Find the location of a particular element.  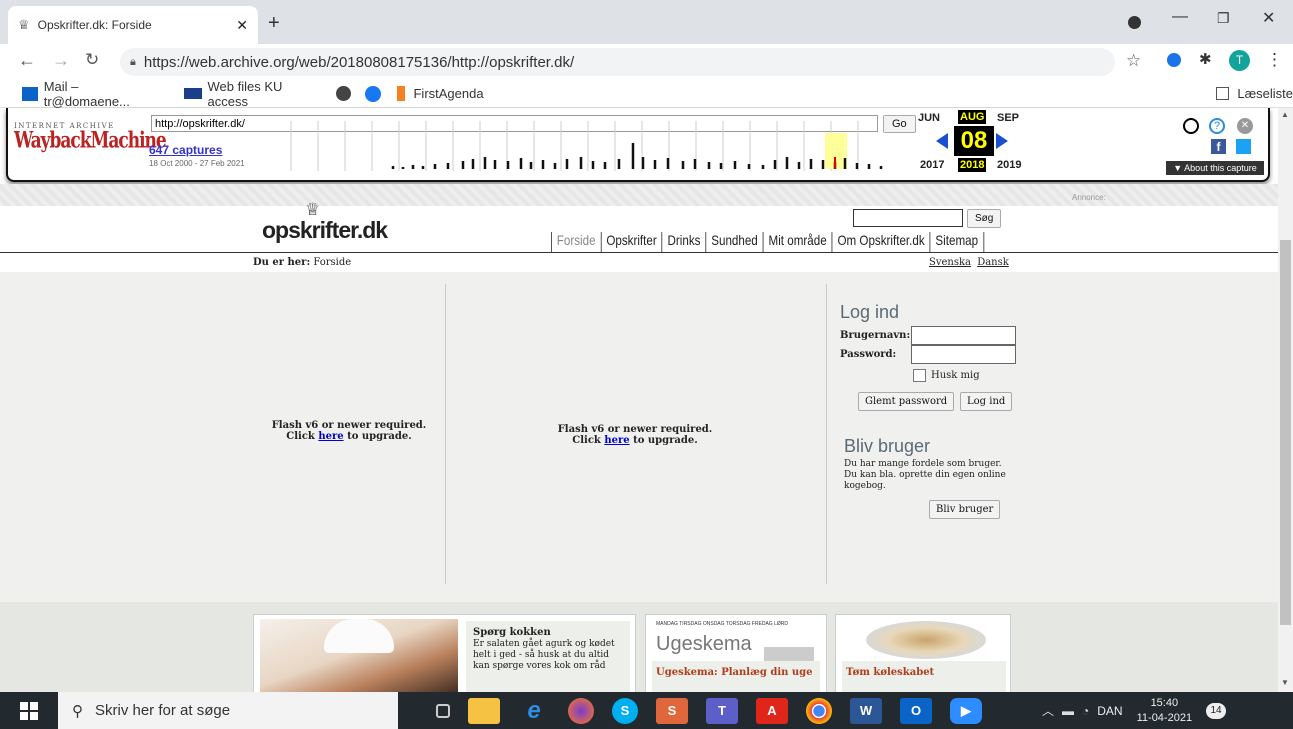

close-window-icon: ✕ is located at coordinates (1268, 18).